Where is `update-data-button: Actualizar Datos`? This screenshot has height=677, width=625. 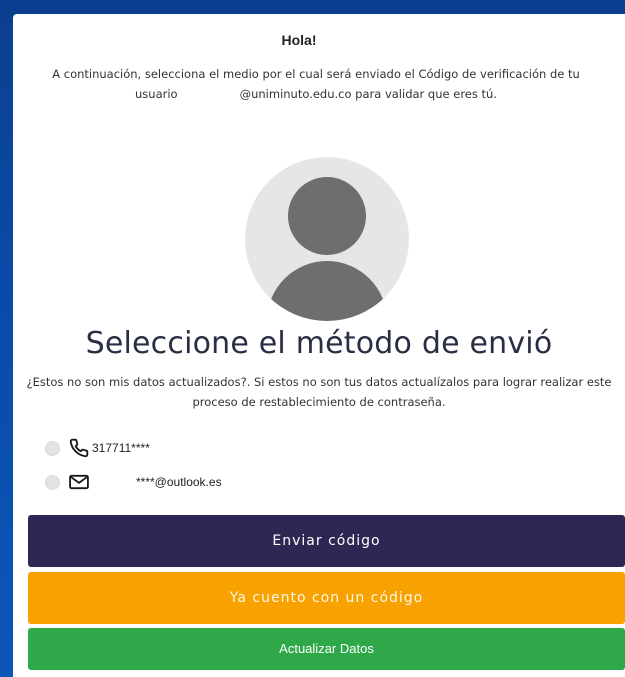
update-data-button: Actualizar Datos is located at coordinates (326, 649).